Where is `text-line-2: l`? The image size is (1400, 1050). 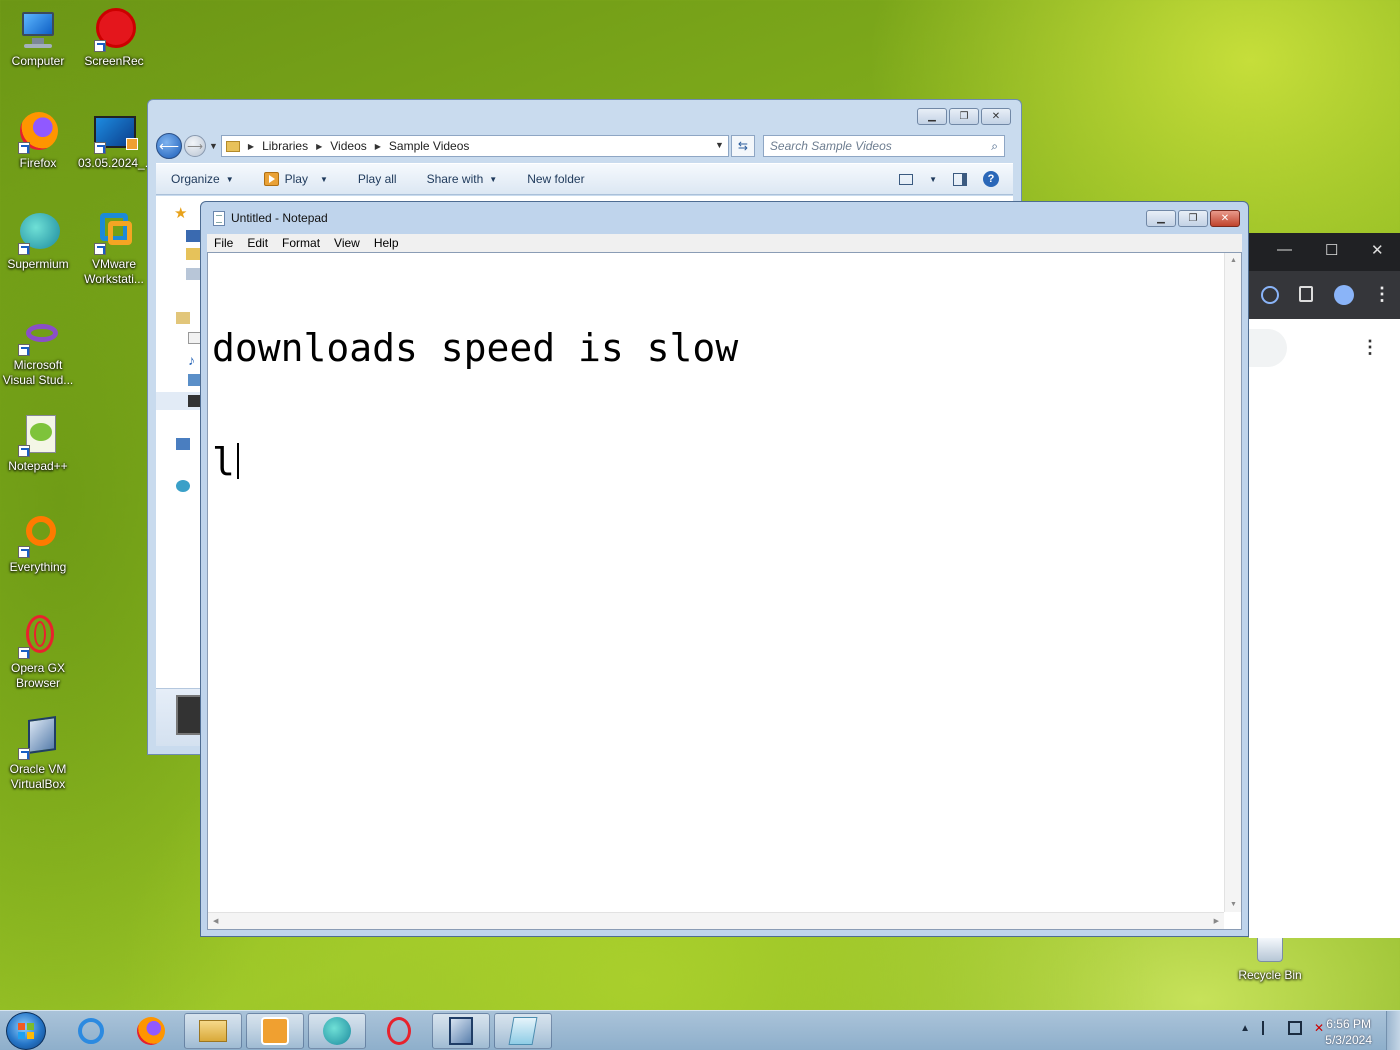
text-line-2: l is located at coordinates (715, 462).